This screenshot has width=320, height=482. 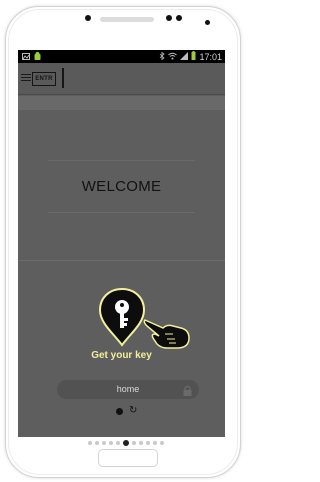 I want to click on section-divider, so click(x=121, y=260).